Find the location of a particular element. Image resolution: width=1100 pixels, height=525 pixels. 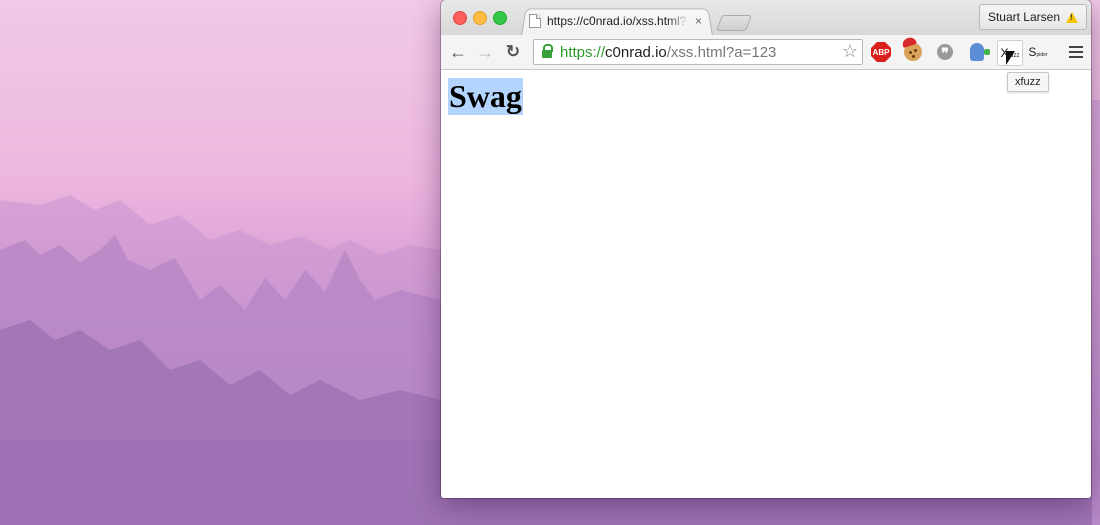

drop-icon is located at coordinates (980, 52).